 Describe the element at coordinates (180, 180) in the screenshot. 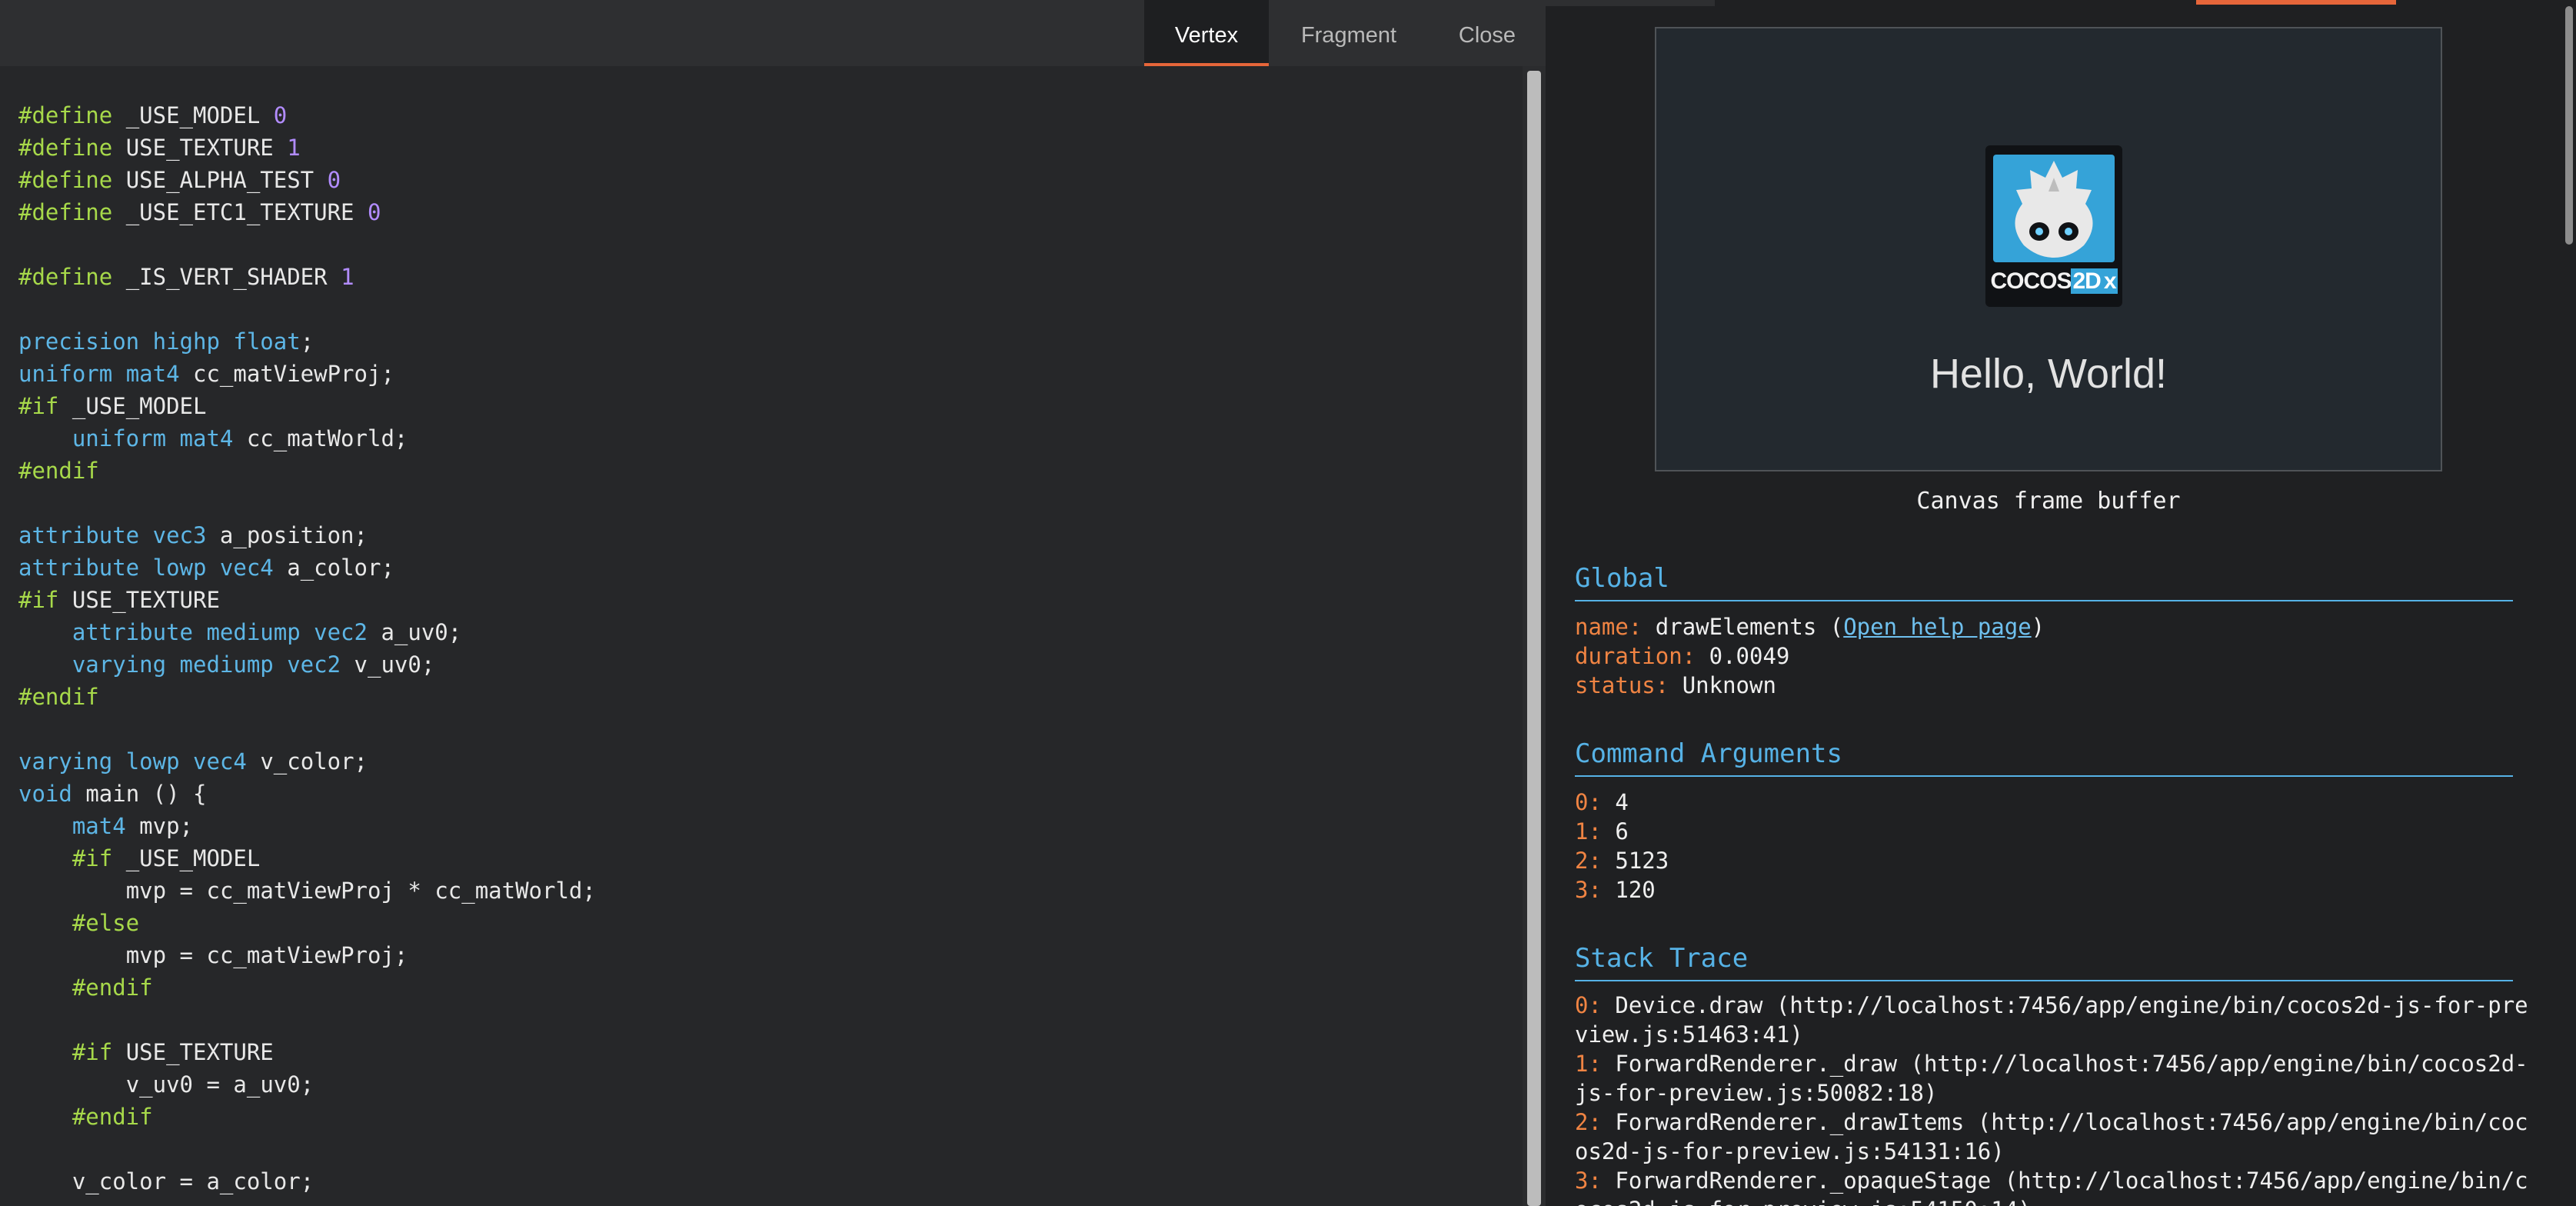

I see `code-line: #define USE_ALPHA_TEST 0` at that location.